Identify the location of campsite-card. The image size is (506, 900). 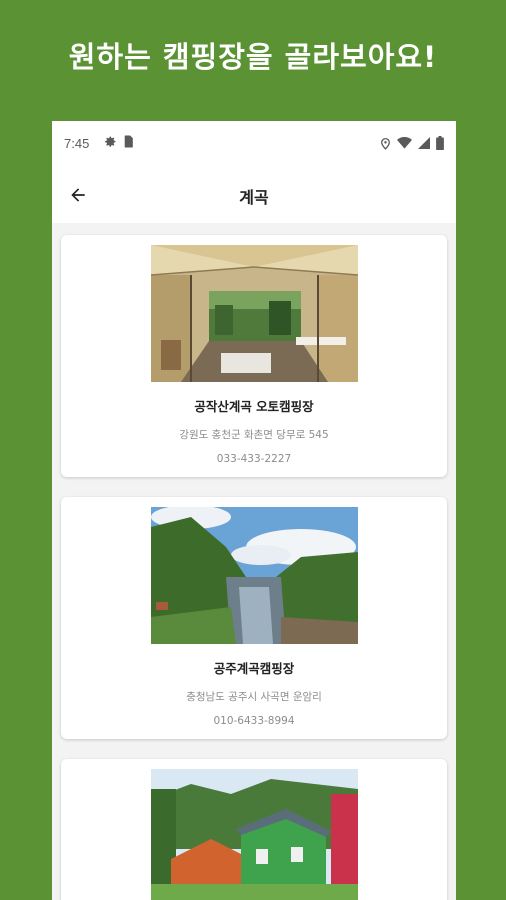
(254, 829).